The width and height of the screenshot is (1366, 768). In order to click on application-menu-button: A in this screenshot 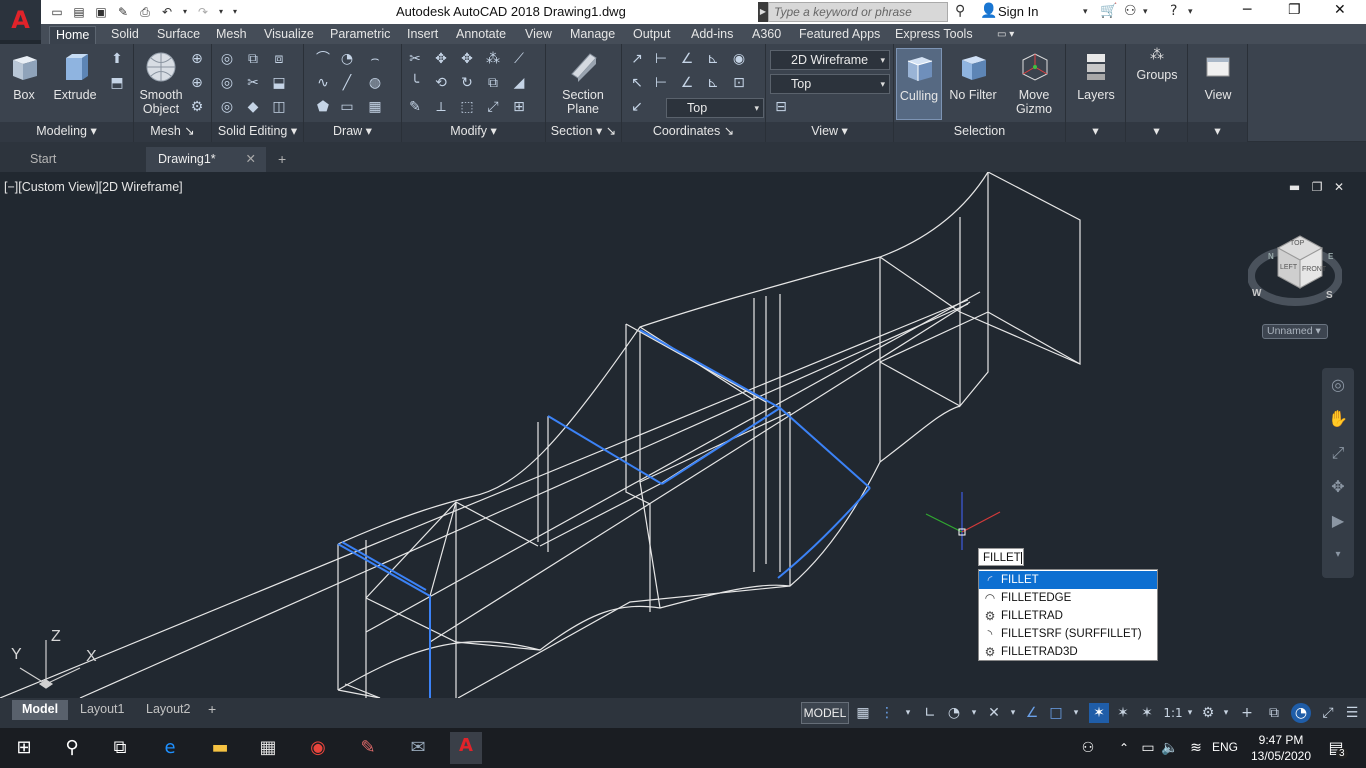, I will do `click(20, 20)`.